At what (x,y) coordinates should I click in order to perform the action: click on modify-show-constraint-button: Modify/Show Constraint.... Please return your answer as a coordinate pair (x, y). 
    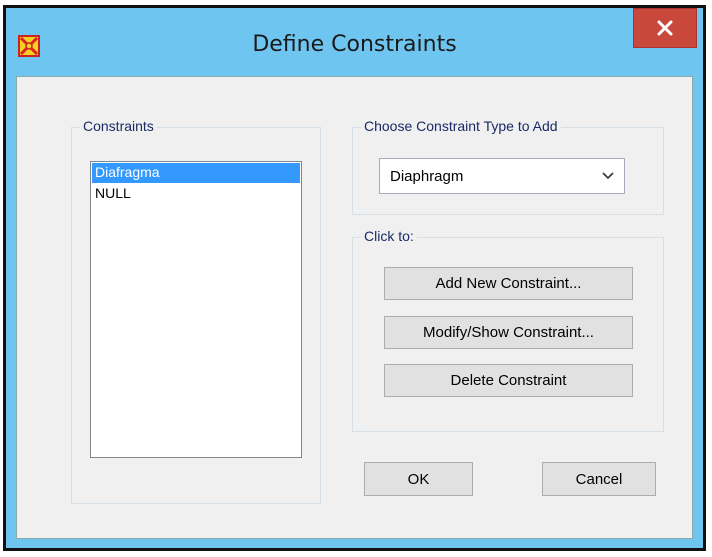
    Looking at the image, I should click on (508, 332).